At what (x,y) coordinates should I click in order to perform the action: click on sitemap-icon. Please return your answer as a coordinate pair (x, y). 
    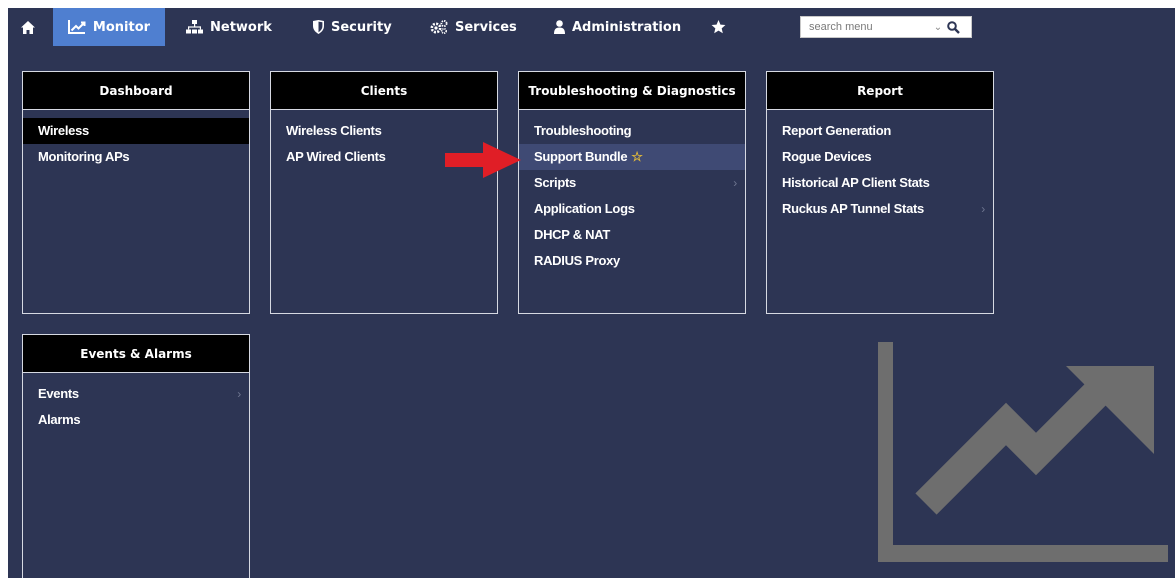
    Looking at the image, I should click on (194, 27).